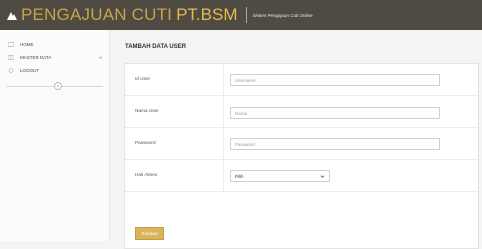 The image size is (482, 249). What do you see at coordinates (36, 57) in the screenshot?
I see `sidebar-item-label: MASTER DATA` at bounding box center [36, 57].